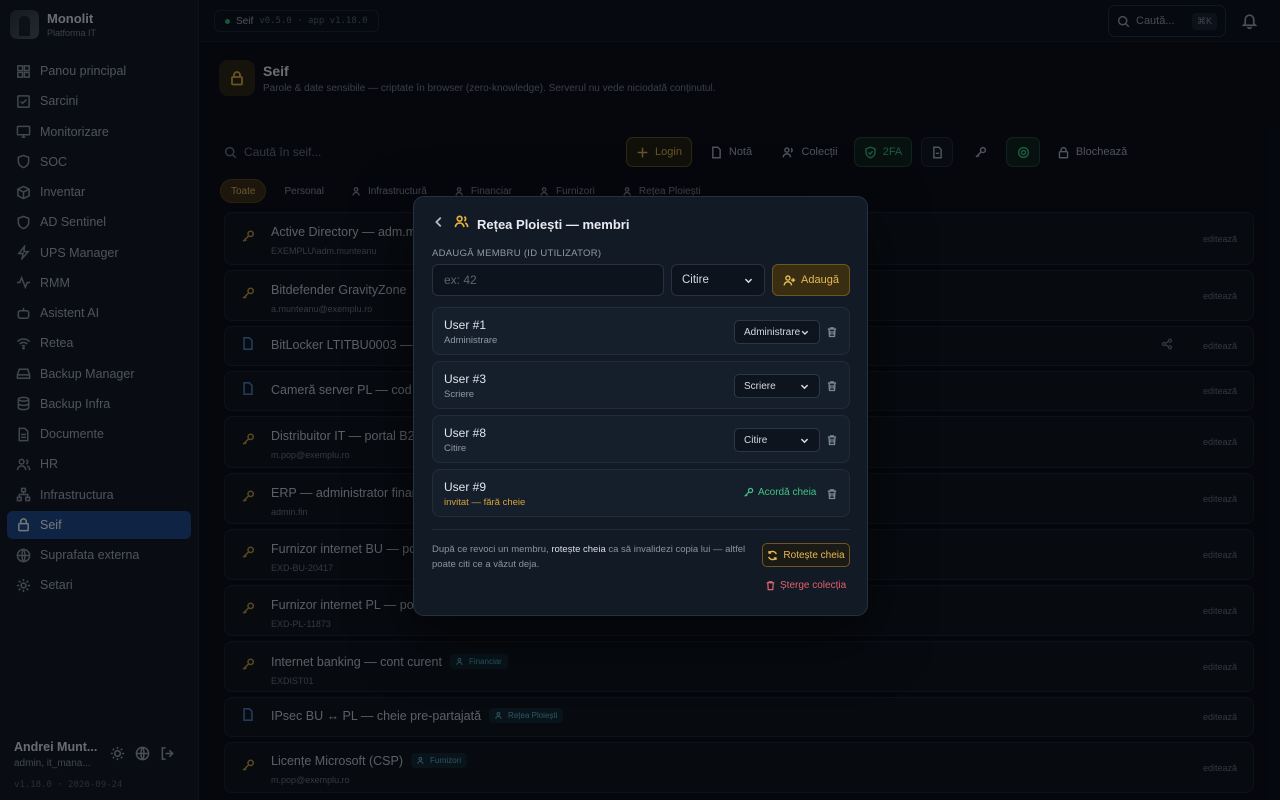  I want to click on member-role-select: Administrare, so click(777, 332).